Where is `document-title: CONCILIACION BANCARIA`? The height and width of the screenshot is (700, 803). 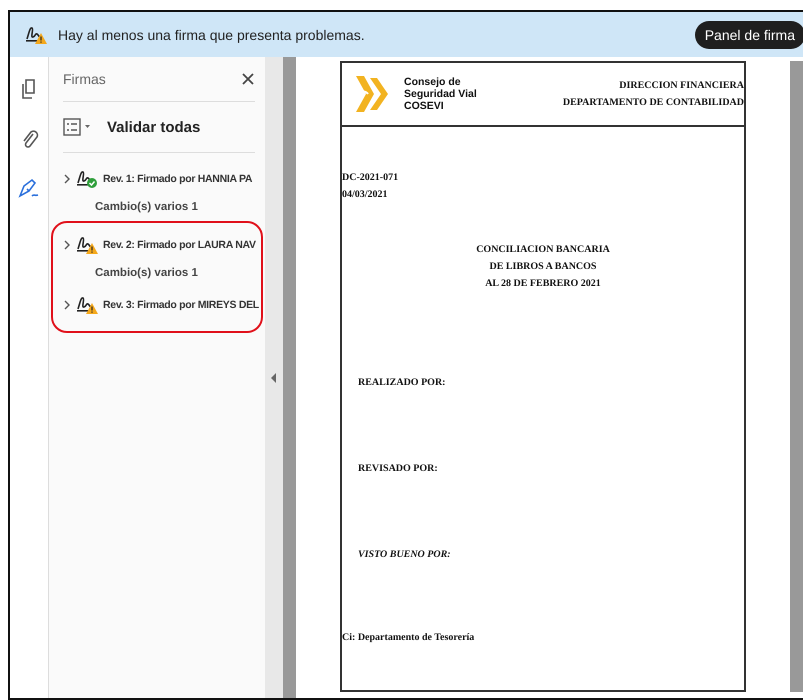
document-title: CONCILIACION BANCARIA is located at coordinates (543, 250).